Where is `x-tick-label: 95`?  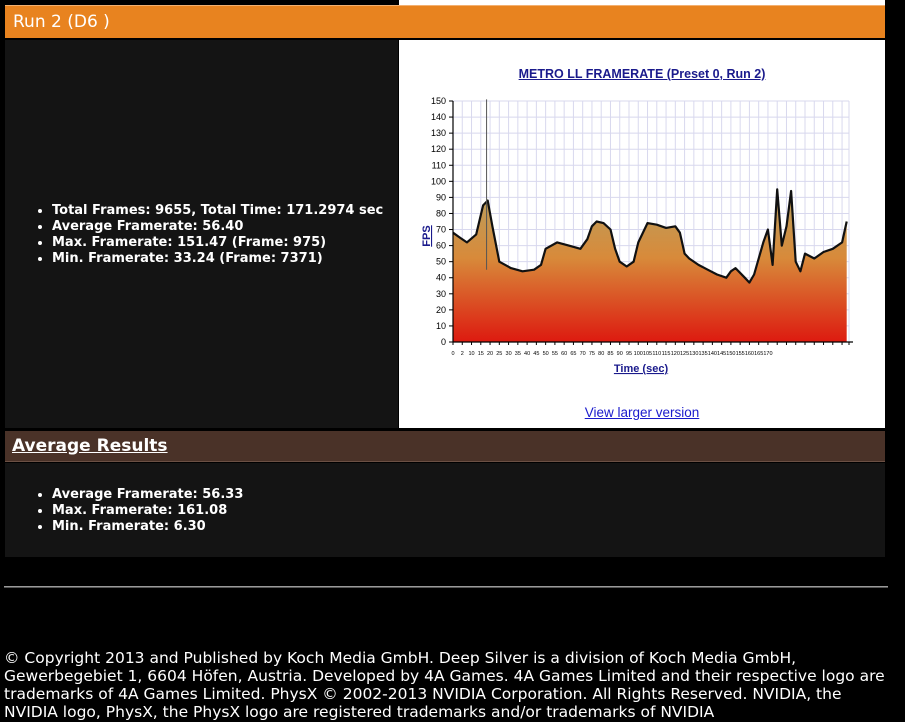
x-tick-label: 95 is located at coordinates (629, 354).